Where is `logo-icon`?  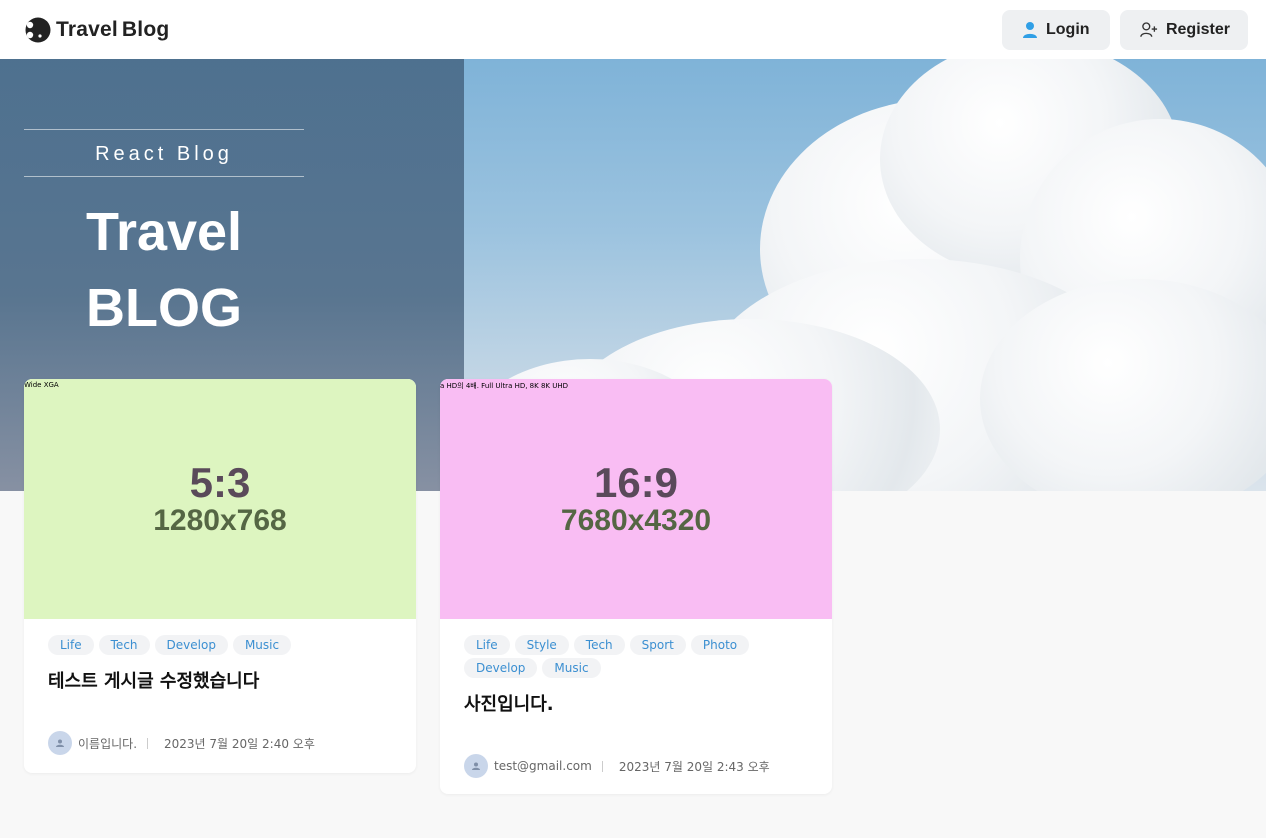 logo-icon is located at coordinates (38, 29).